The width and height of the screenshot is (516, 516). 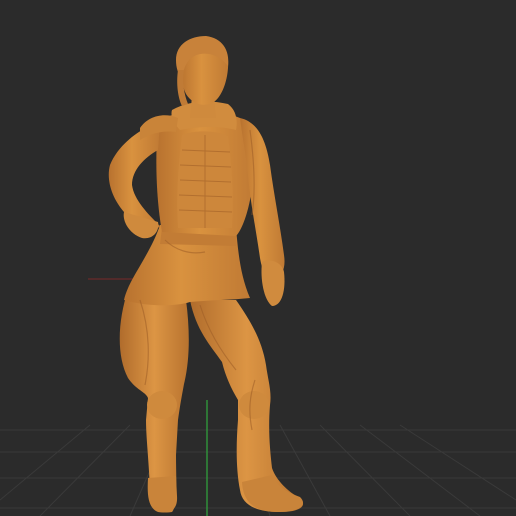 I want to click on left-boot, so click(x=162, y=494).